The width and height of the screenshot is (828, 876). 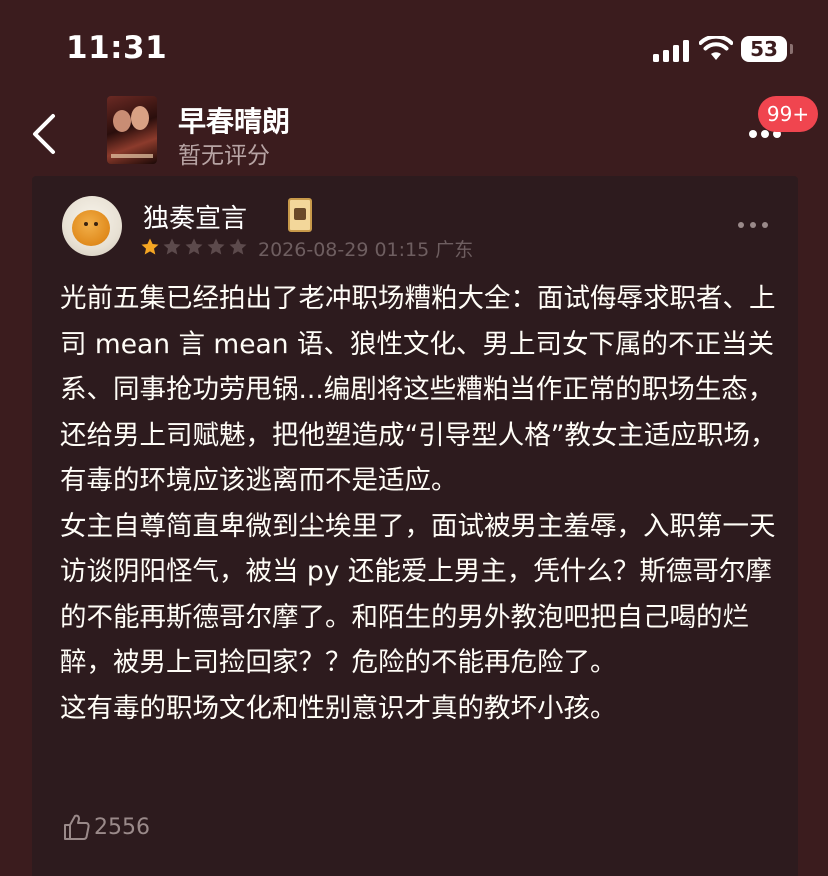 I want to click on battery-icon: 53, so click(x=764, y=49).